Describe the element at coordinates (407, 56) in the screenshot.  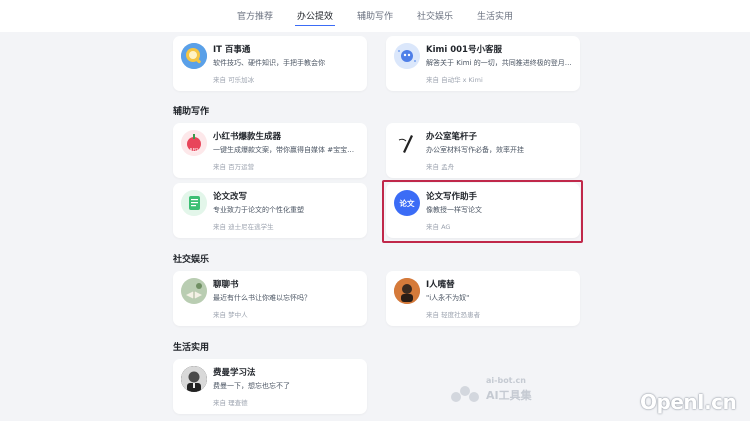
I see `kimi-avatar-icon` at that location.